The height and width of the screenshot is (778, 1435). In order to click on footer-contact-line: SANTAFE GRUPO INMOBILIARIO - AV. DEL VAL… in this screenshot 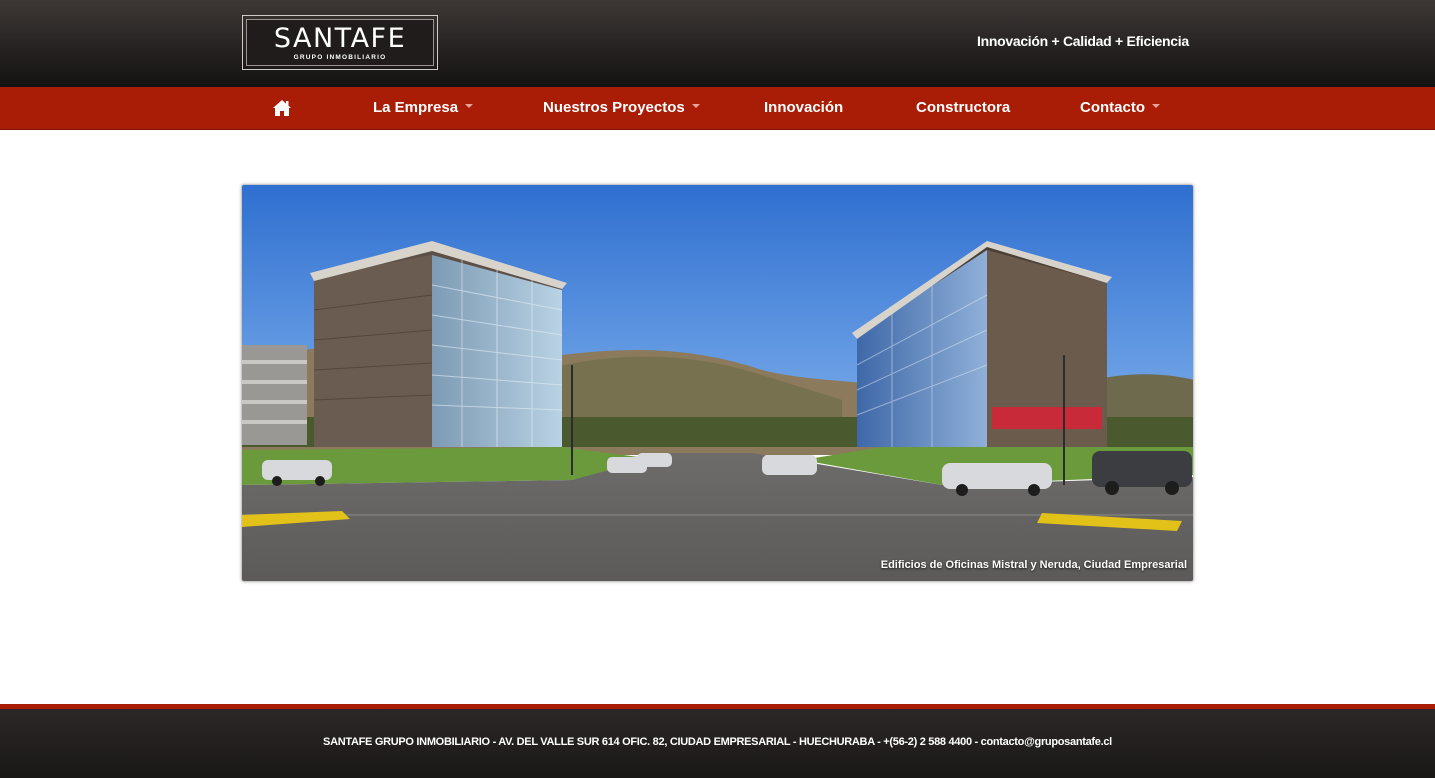, I will do `click(717, 742)`.